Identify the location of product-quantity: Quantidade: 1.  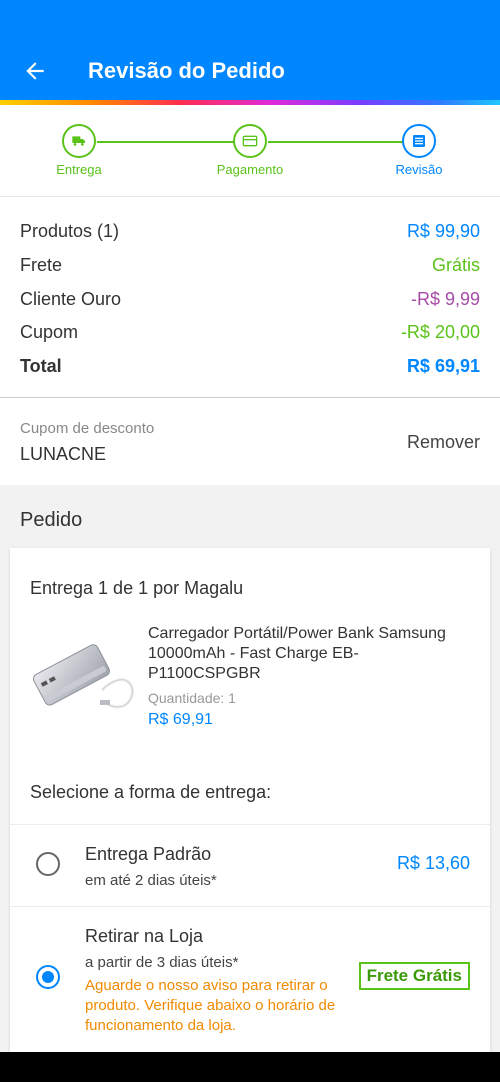
(192, 698).